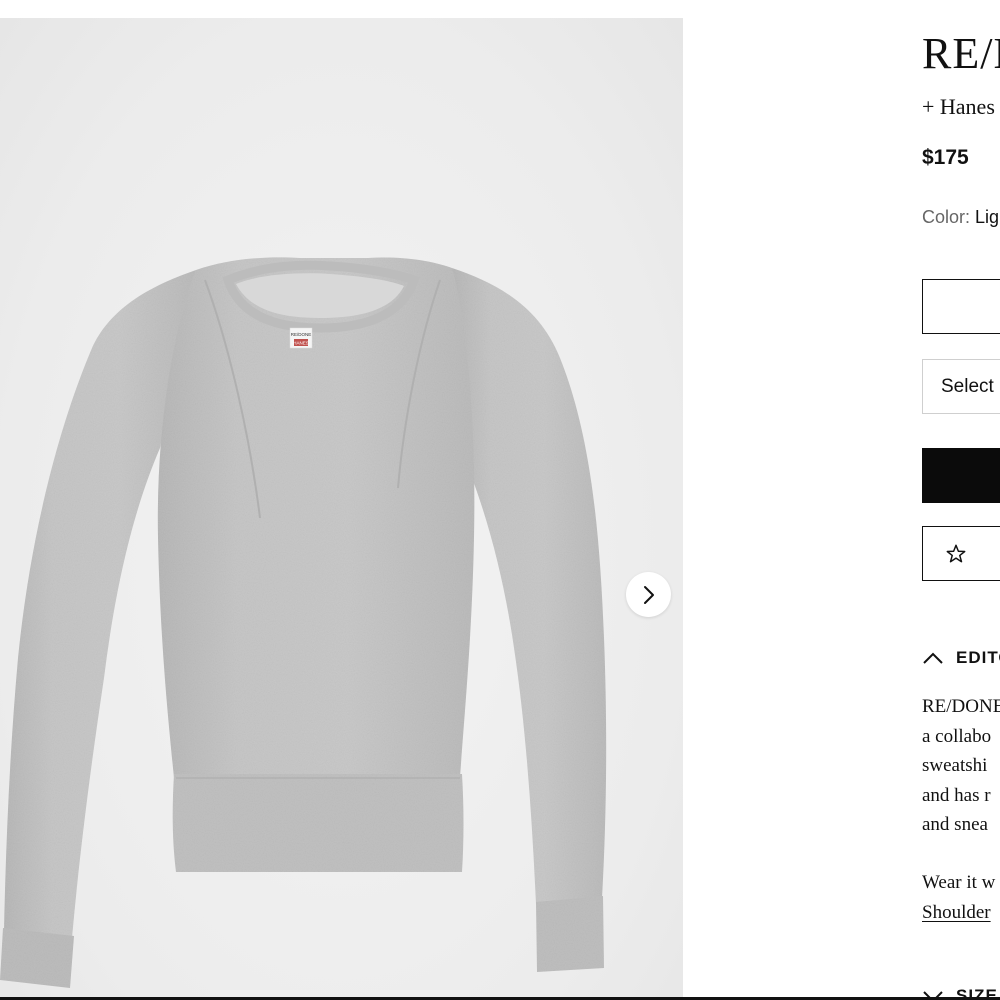 This screenshot has height=1000, width=1000. Describe the element at coordinates (959, 882) in the screenshot. I see `wear-text: Wear it w` at that location.